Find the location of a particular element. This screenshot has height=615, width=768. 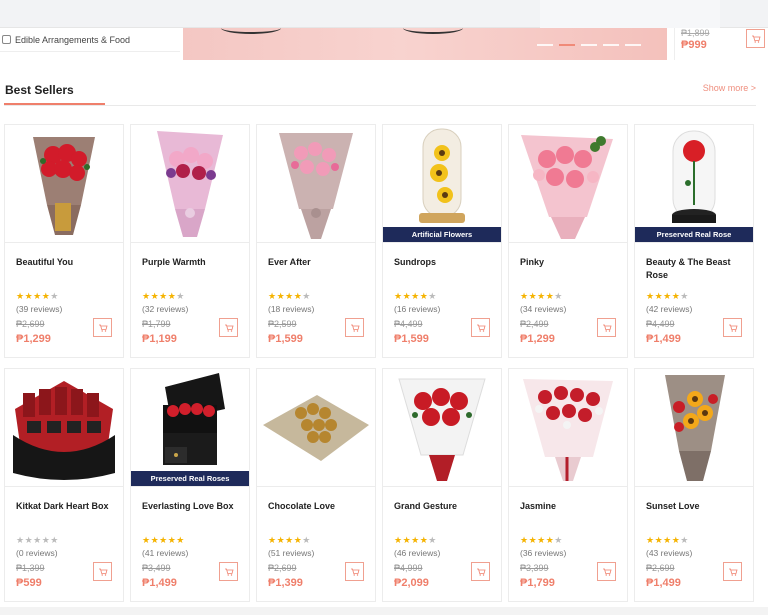

top-bar-segment is located at coordinates (630, 14).